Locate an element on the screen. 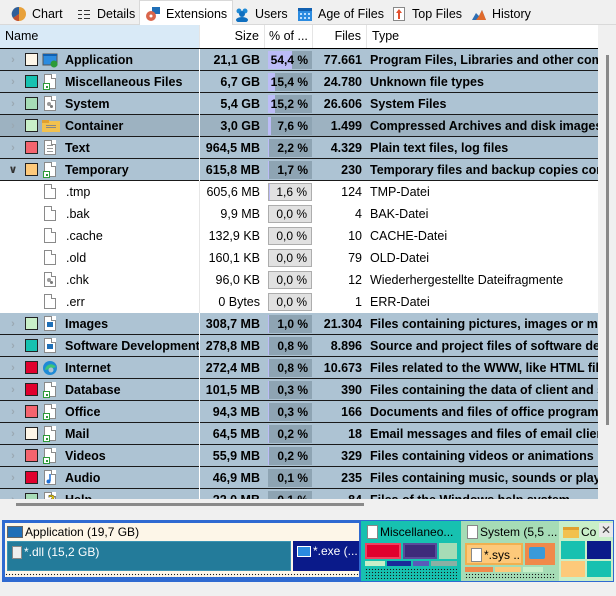  name-cell: › Videos is located at coordinates (100, 455).